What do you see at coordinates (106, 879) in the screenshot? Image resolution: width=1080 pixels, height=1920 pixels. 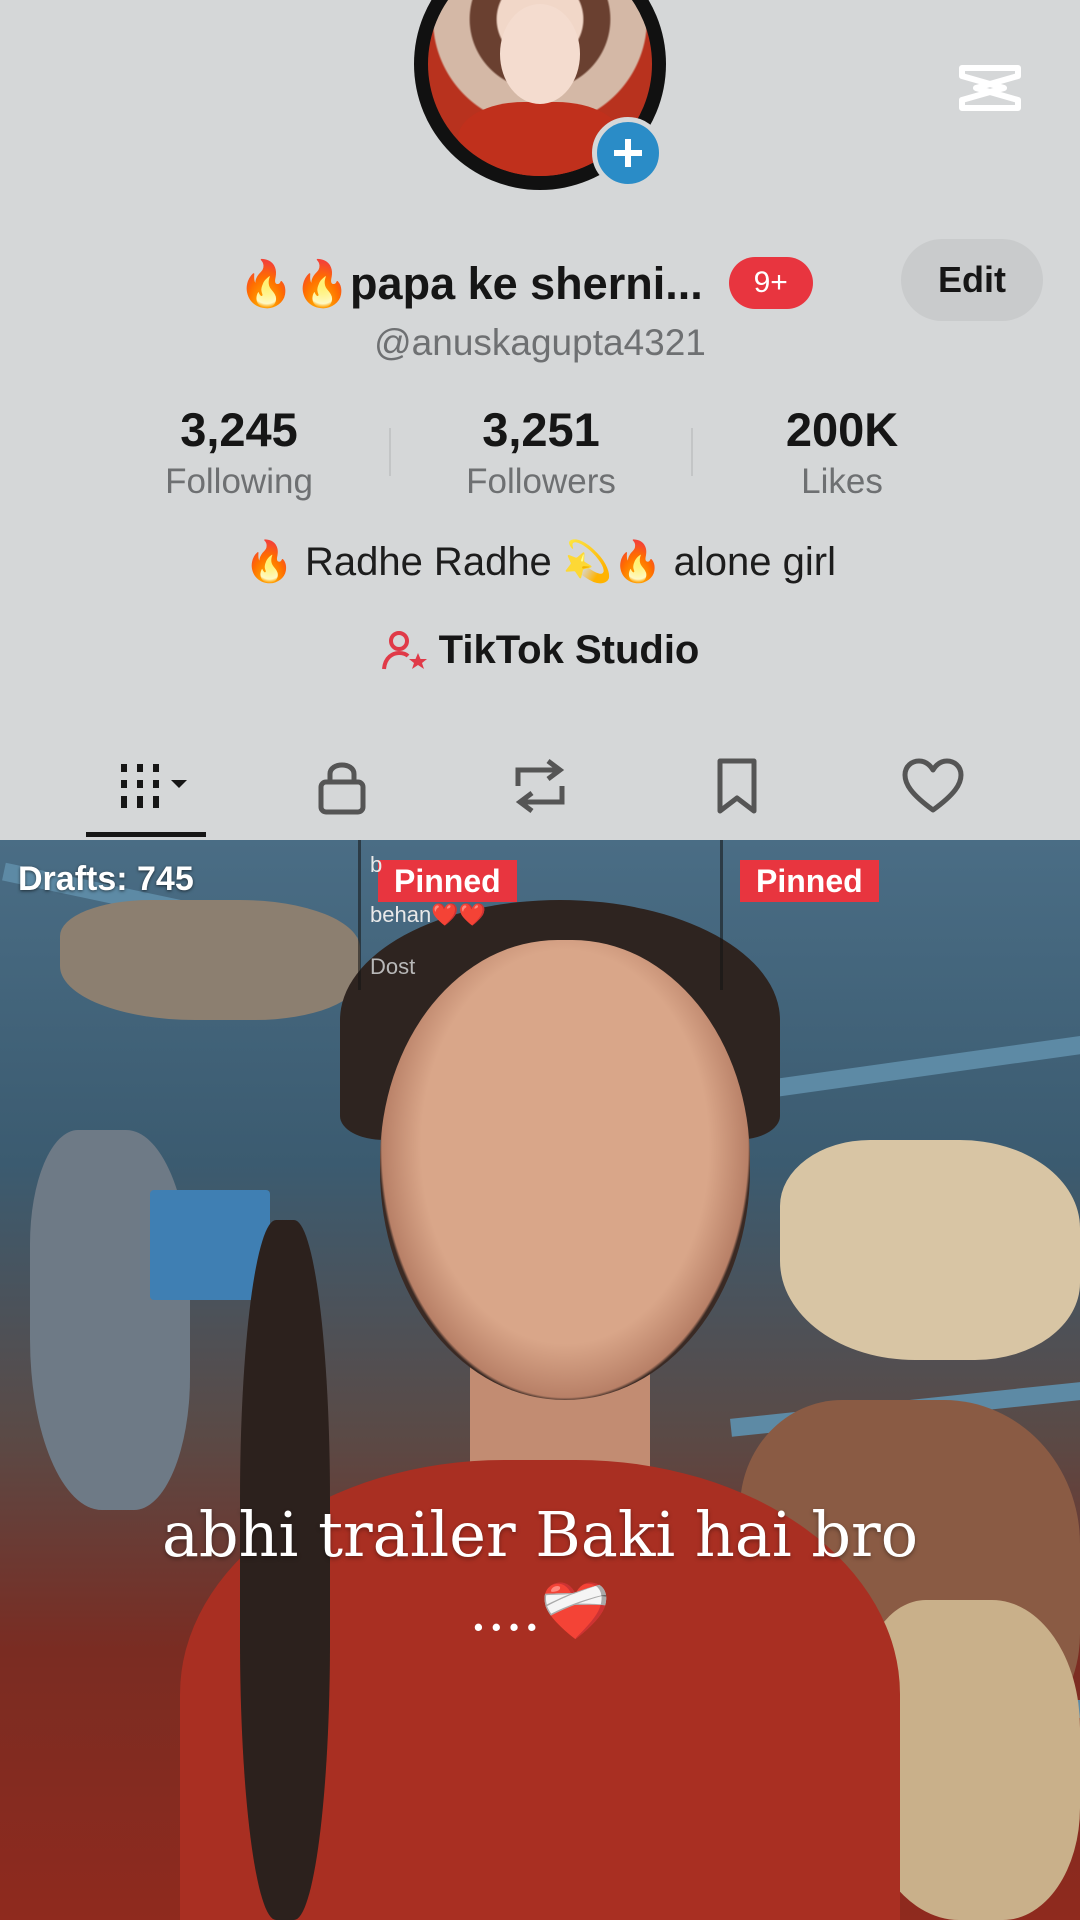 I see `drafts-count: Drafts: 745` at bounding box center [106, 879].